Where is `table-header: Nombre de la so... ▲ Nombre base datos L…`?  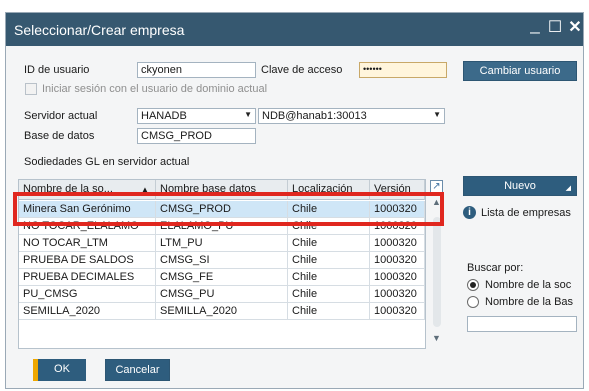 table-header: Nombre de la so... ▲ Nombre base datos L… is located at coordinates (222, 190).